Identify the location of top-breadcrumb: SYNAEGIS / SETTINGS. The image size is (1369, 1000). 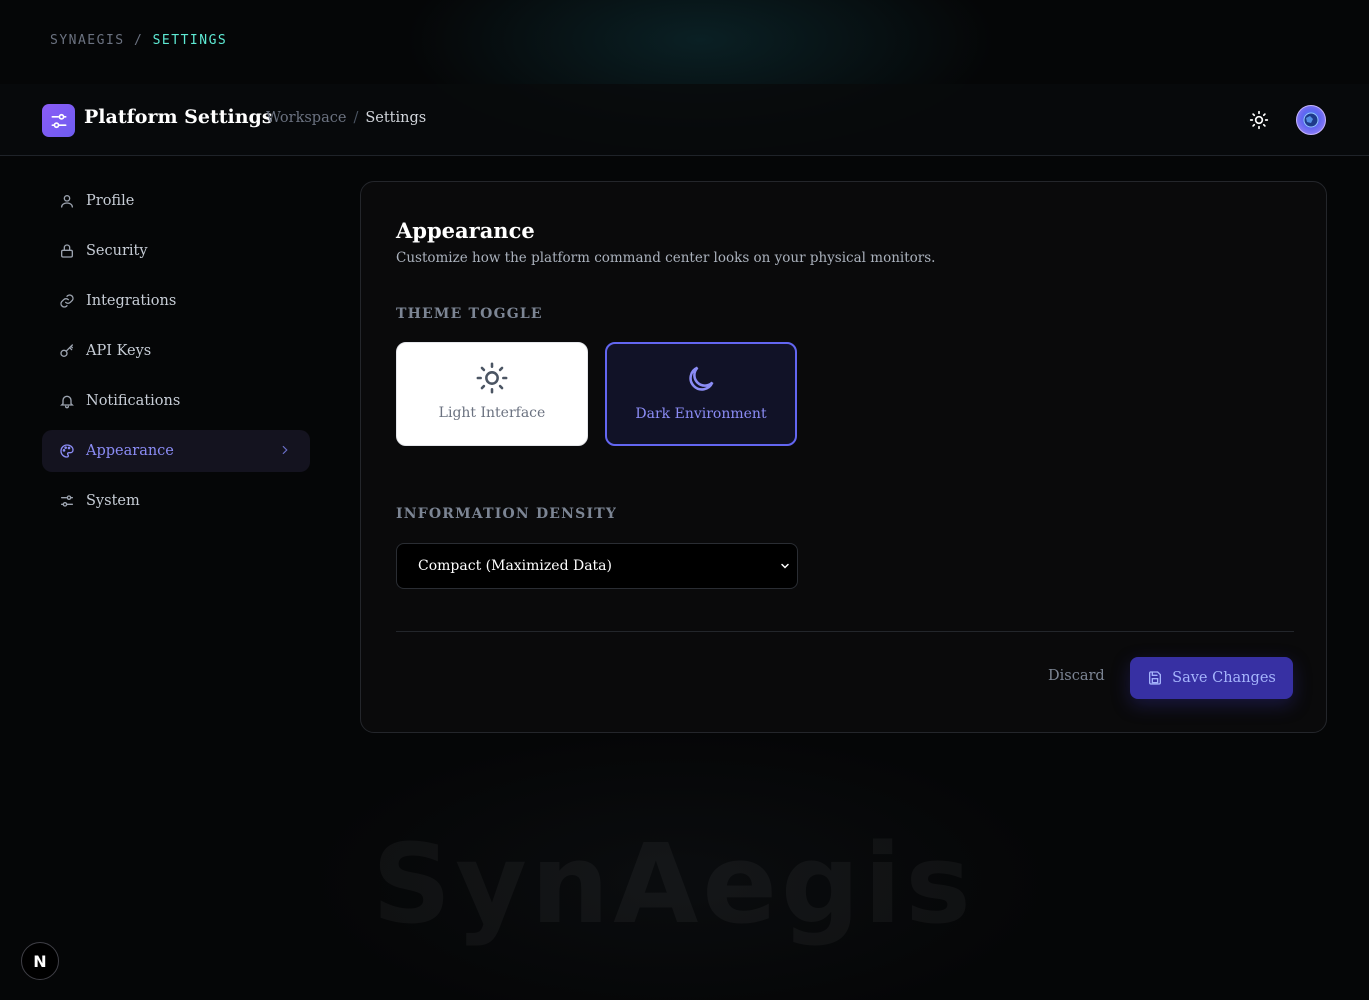
(138, 40).